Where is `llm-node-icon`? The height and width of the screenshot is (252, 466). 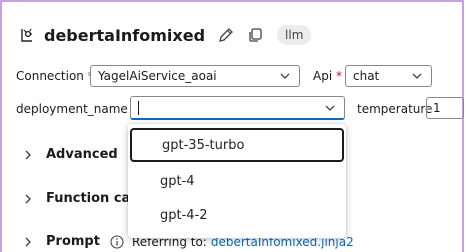
llm-node-icon is located at coordinates (26, 35).